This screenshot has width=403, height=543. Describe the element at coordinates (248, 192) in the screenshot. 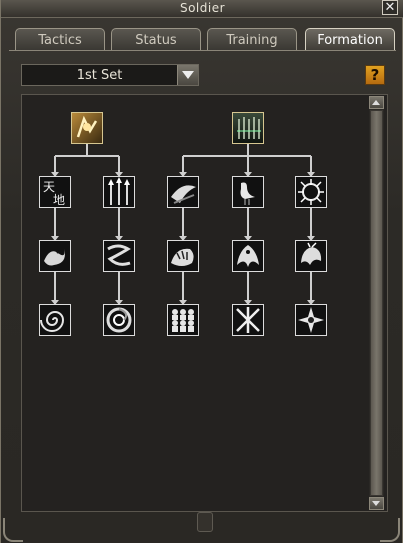

I see `crane-icon` at that location.